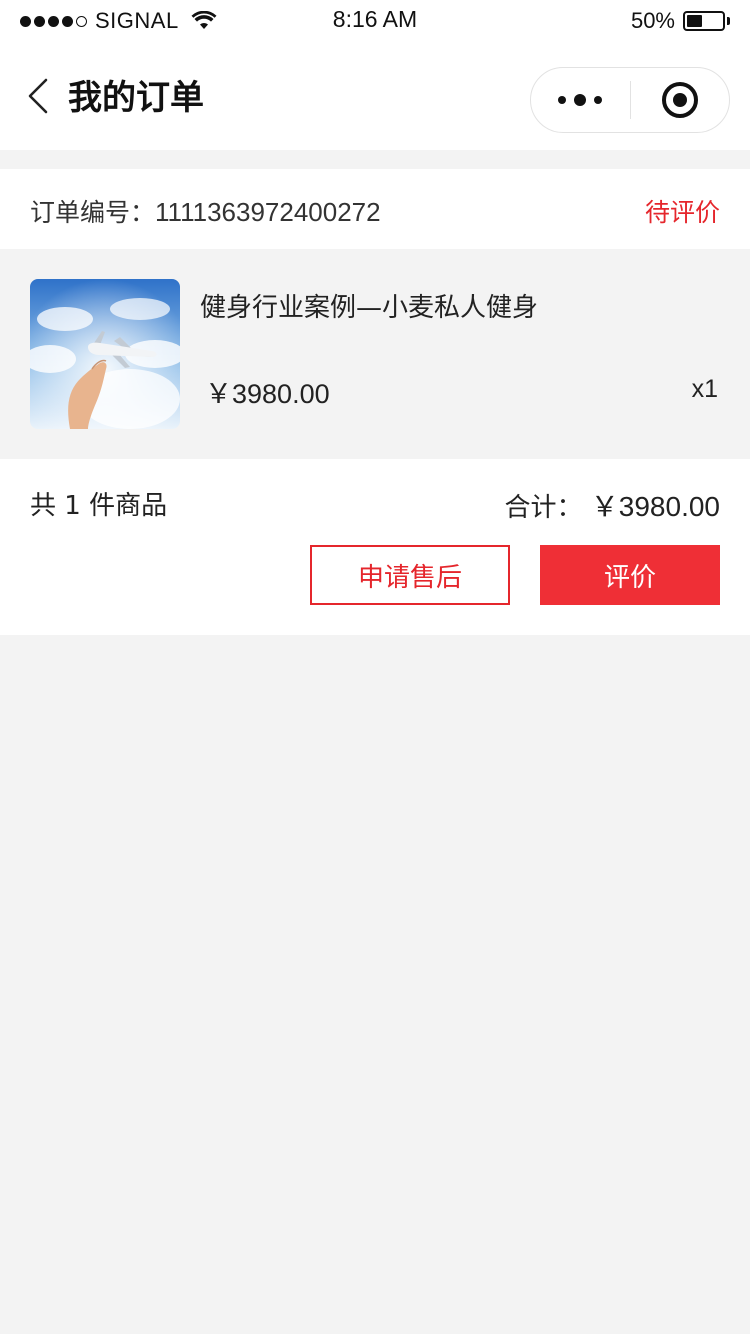 The height and width of the screenshot is (1334, 750). I want to click on product-price: ￥3980.00, so click(267, 394).